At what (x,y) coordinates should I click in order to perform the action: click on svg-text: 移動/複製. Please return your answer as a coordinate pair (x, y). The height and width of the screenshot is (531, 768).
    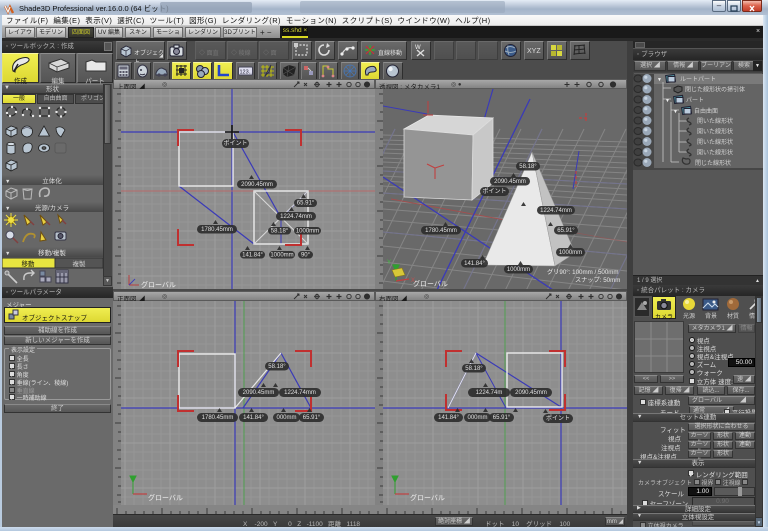
    Looking at the image, I should click on (52, 252).